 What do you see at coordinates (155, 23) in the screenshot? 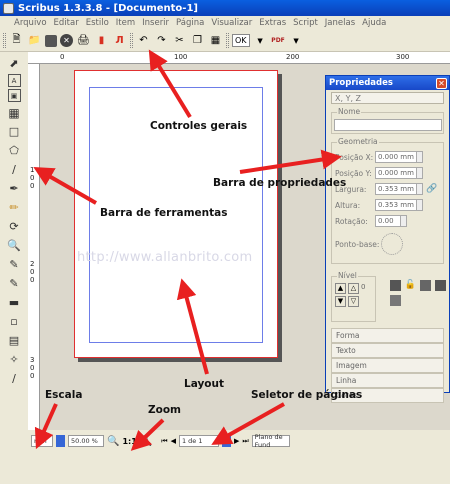
I see `menu-inserir: Inserir` at bounding box center [155, 23].